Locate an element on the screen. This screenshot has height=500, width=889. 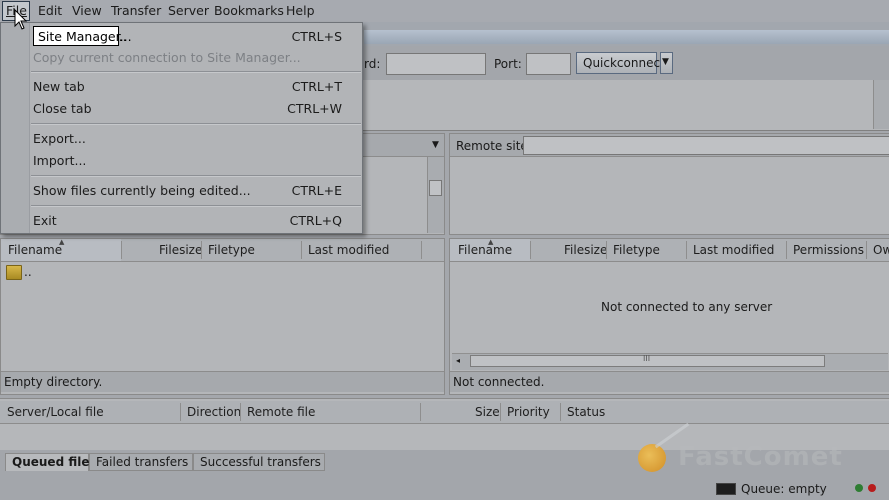
tab-successful-transfers: Successful transfers is located at coordinates (259, 462).